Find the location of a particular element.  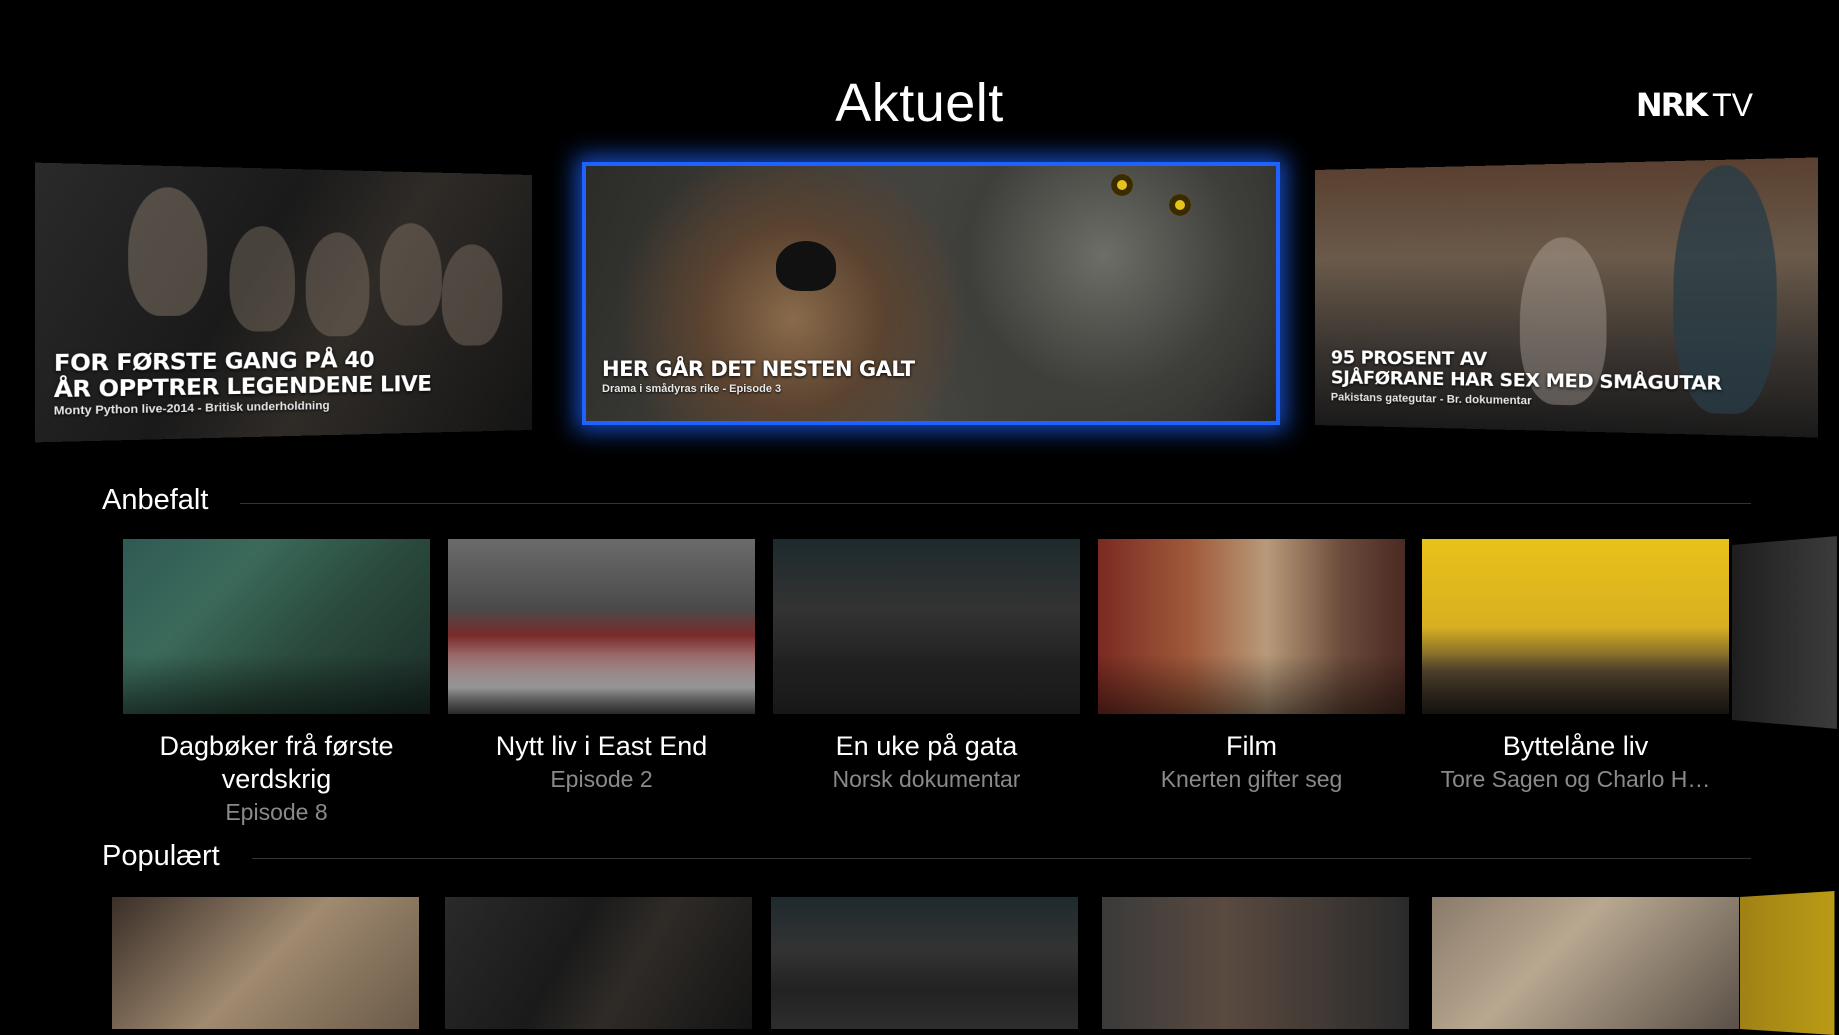

tile-title: Nytt liv i East End is located at coordinates (601, 746).